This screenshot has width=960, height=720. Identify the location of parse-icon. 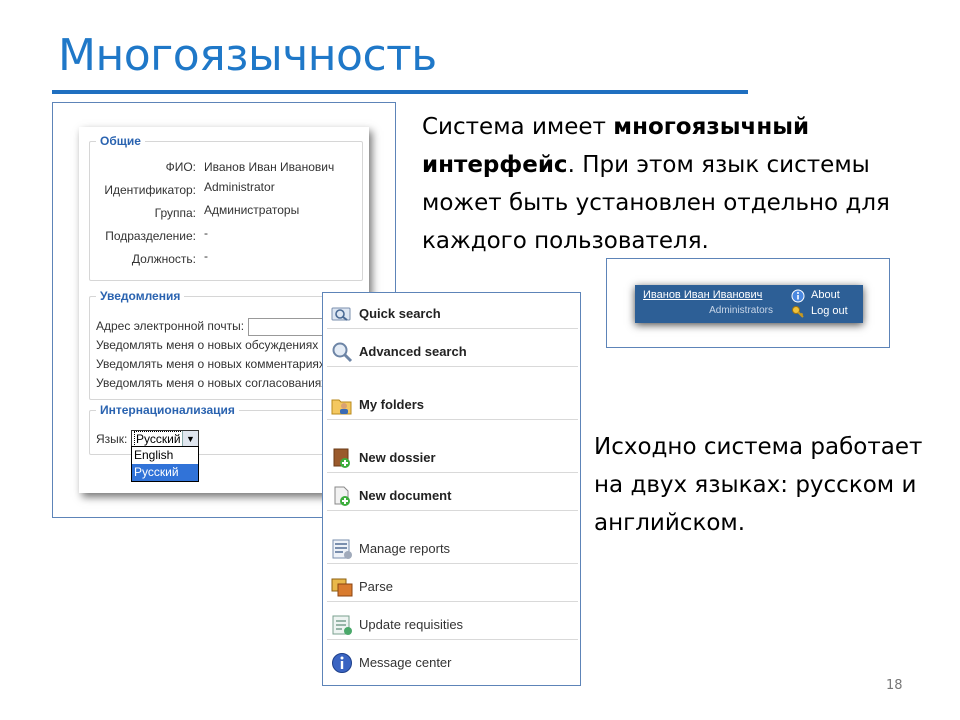
(342, 587).